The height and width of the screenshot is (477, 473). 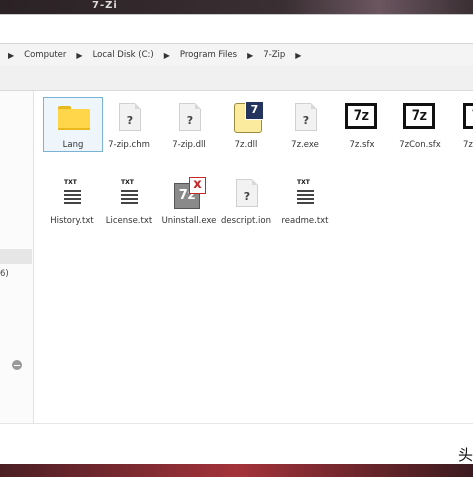 What do you see at coordinates (236, 470) in the screenshot?
I see `desktop-taskbar-strip` at bounding box center [236, 470].